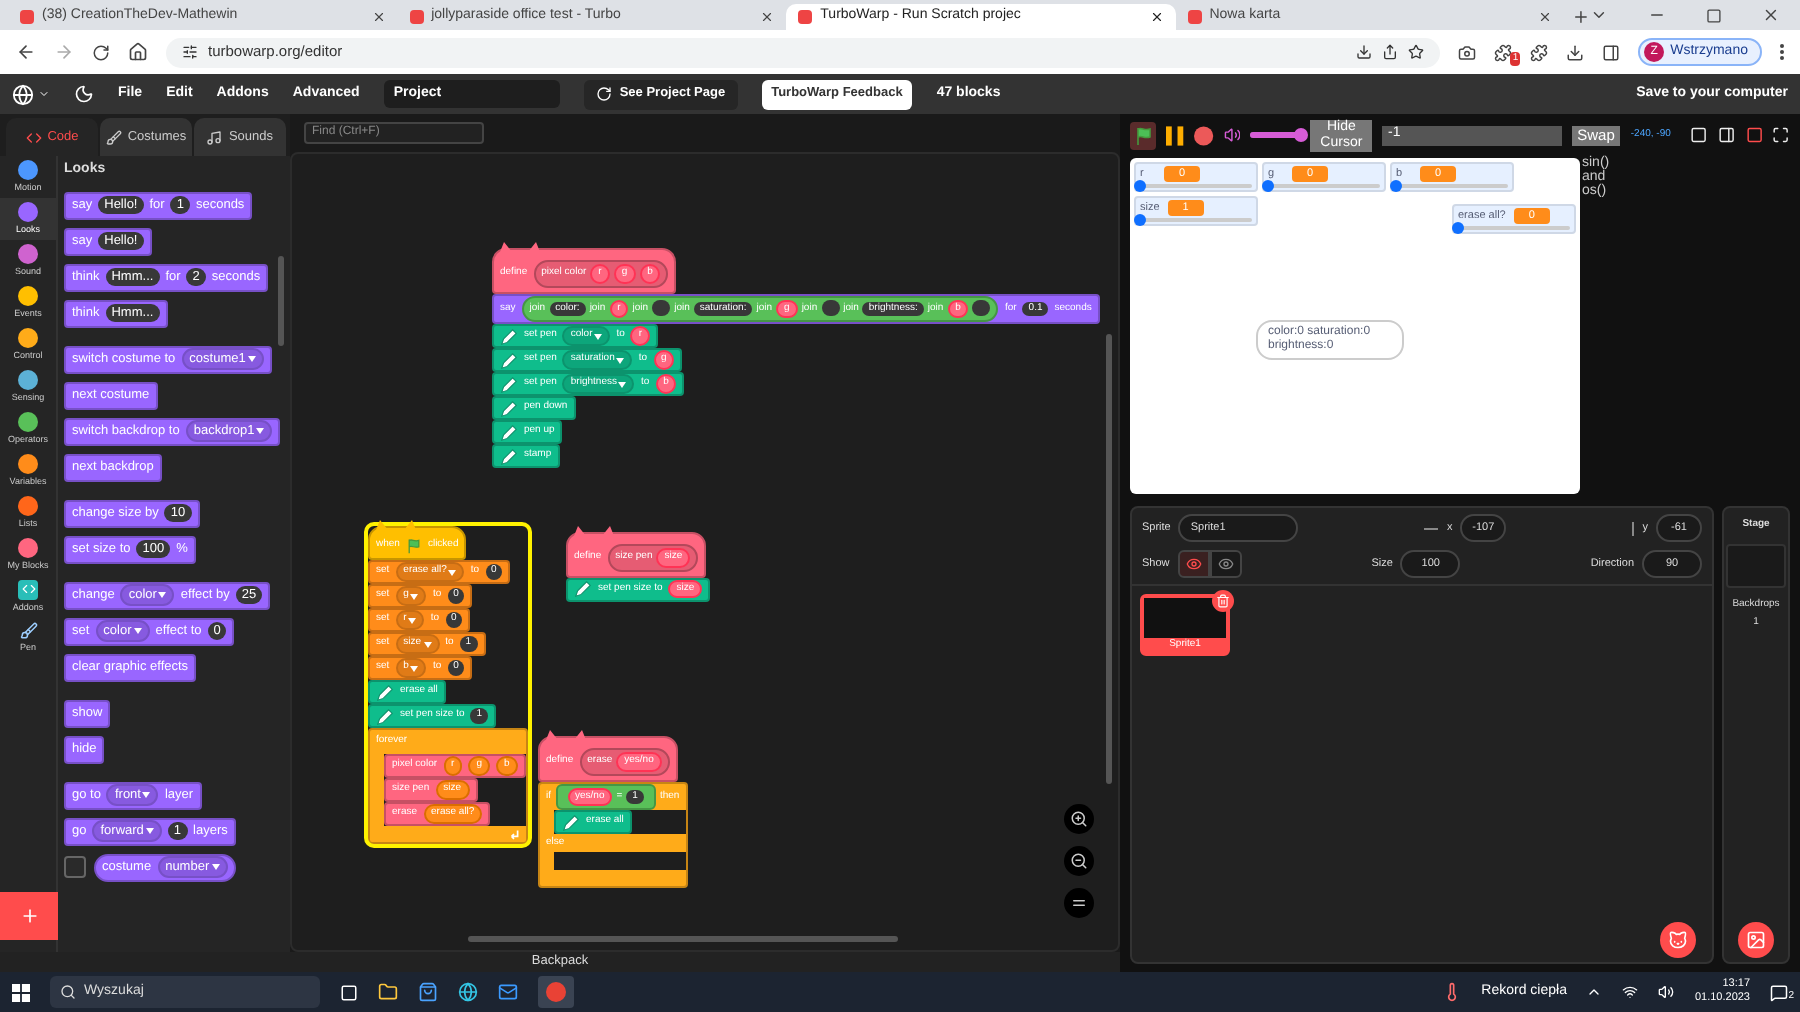 This screenshot has height=1012, width=1800. Describe the element at coordinates (101, 52) in the screenshot. I see `reload-icon` at that location.